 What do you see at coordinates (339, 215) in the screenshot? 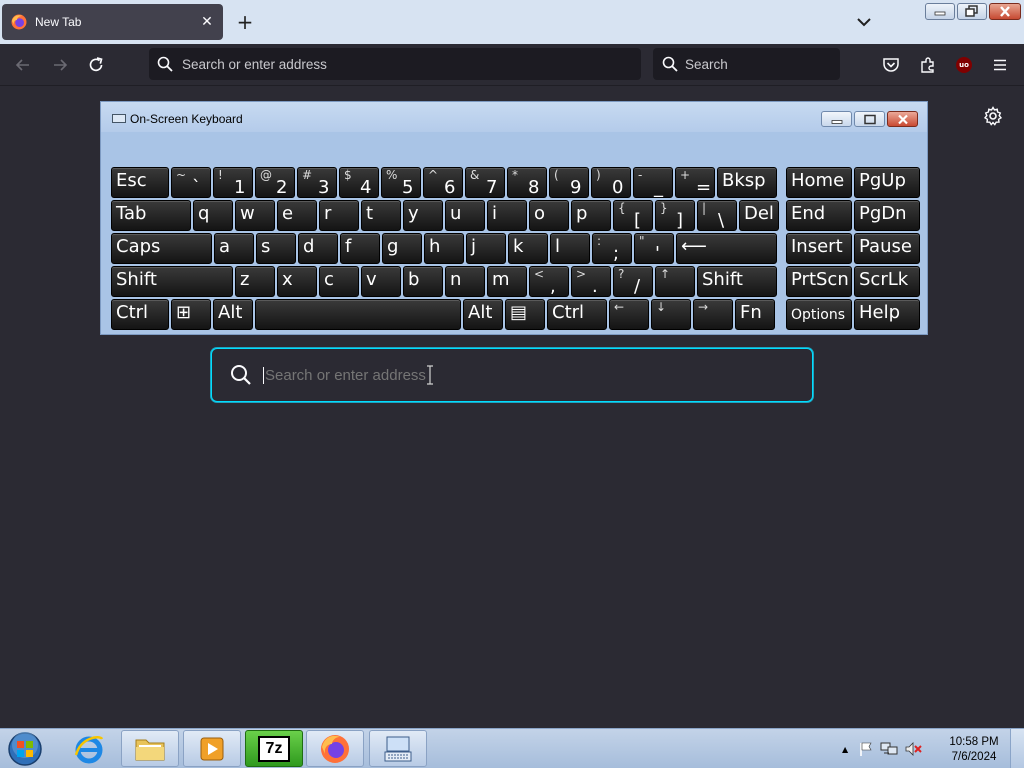
I see `osk-key-r: r` at bounding box center [339, 215].